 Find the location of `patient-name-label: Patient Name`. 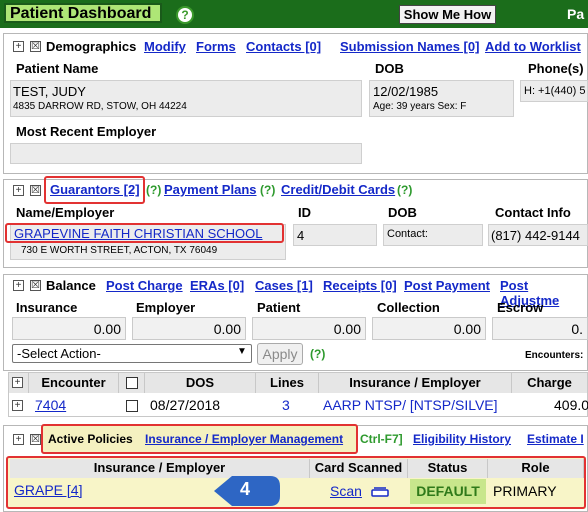

patient-name-label: Patient Name is located at coordinates (57, 68).